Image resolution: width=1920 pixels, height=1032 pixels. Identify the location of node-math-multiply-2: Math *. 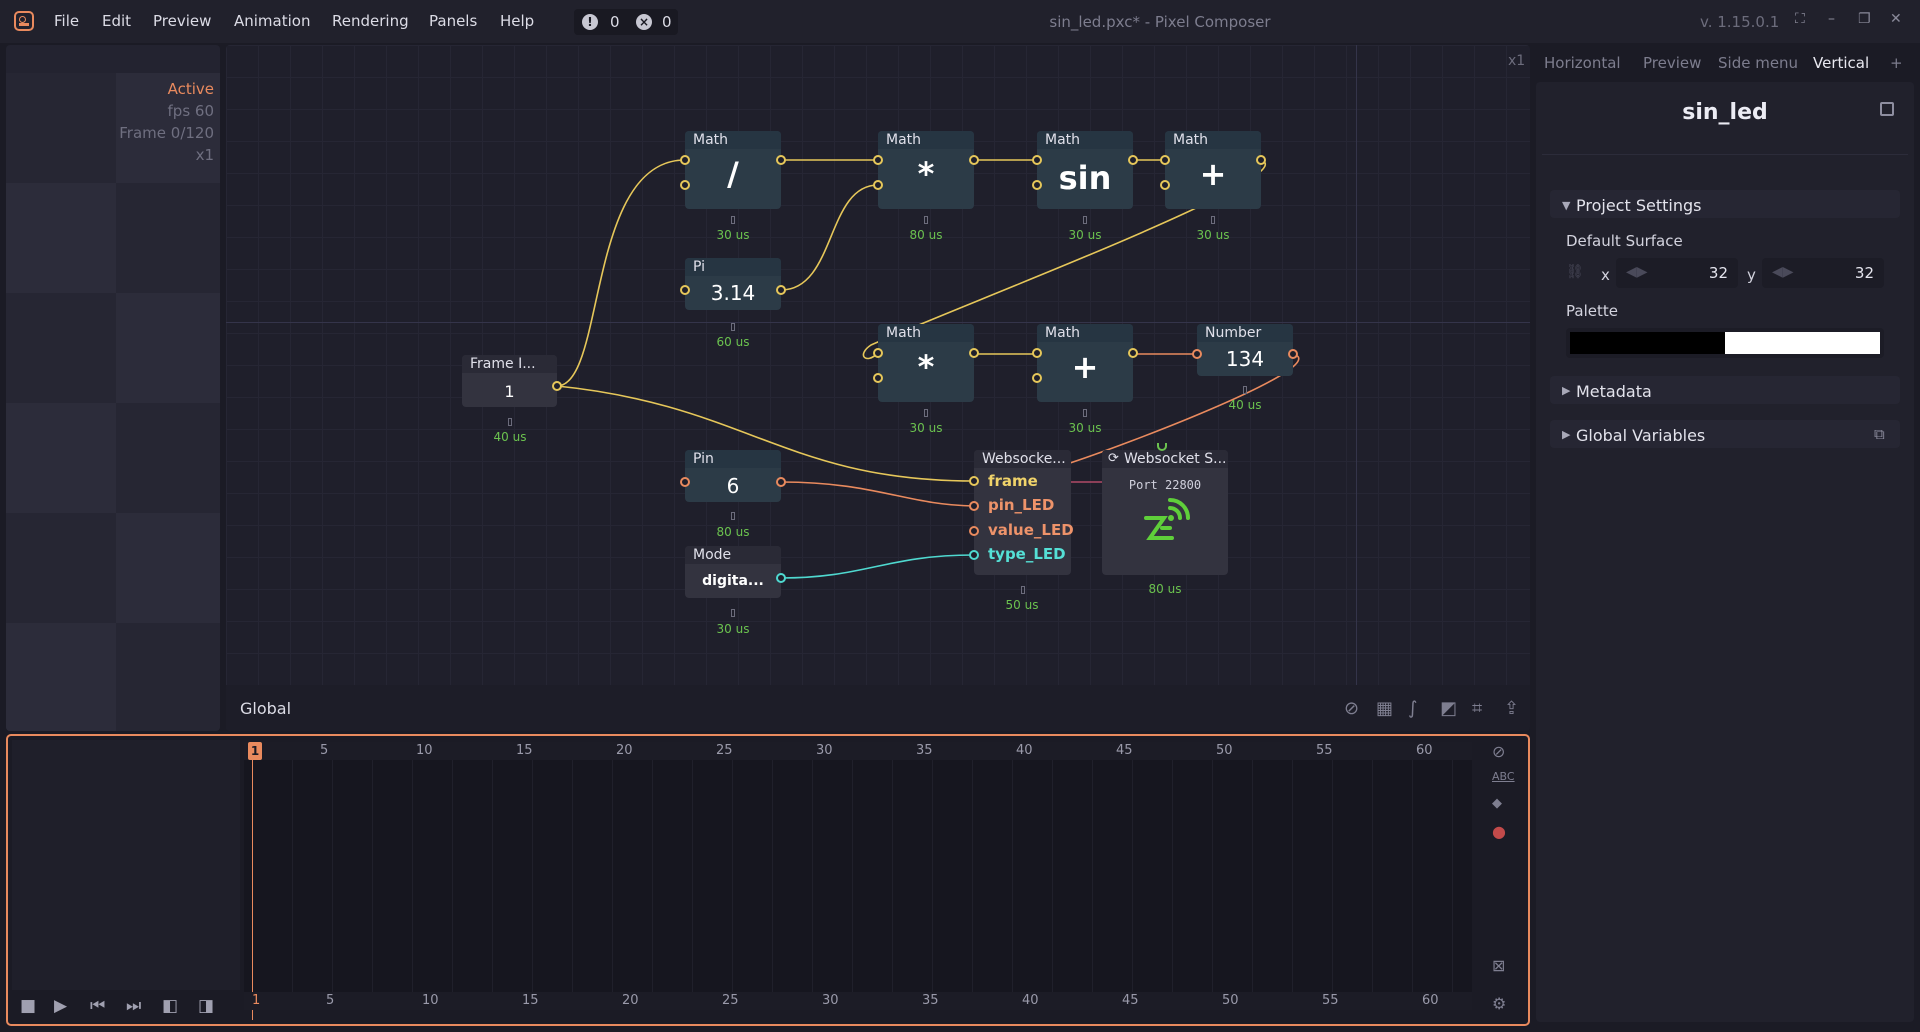
(926, 363).